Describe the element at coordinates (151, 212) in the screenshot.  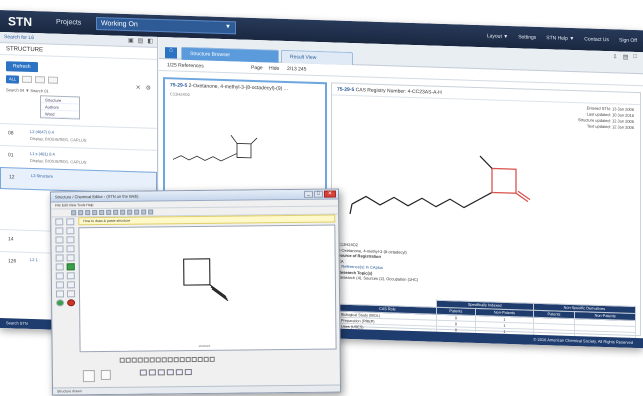
I see `template-icon` at that location.